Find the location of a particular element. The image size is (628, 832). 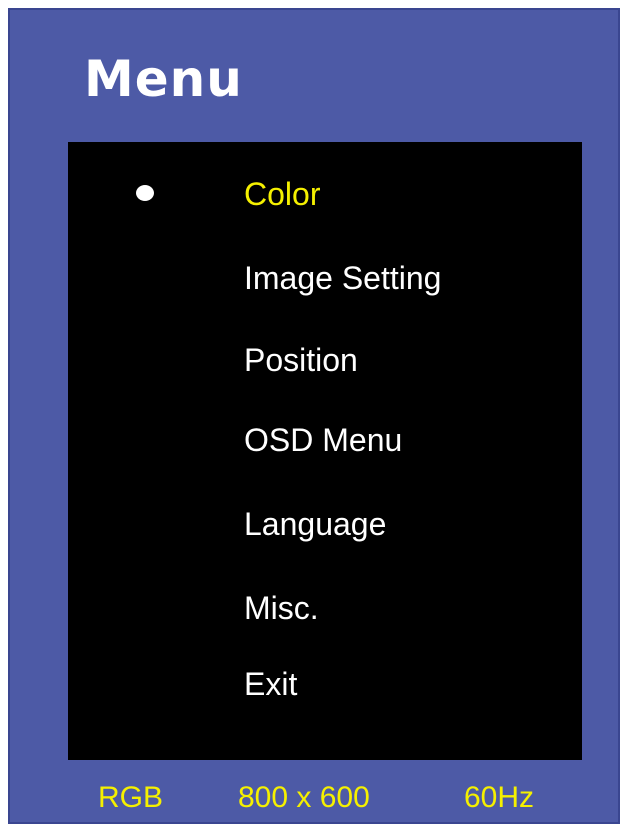

menu-item-position: Position is located at coordinates (325, 360).